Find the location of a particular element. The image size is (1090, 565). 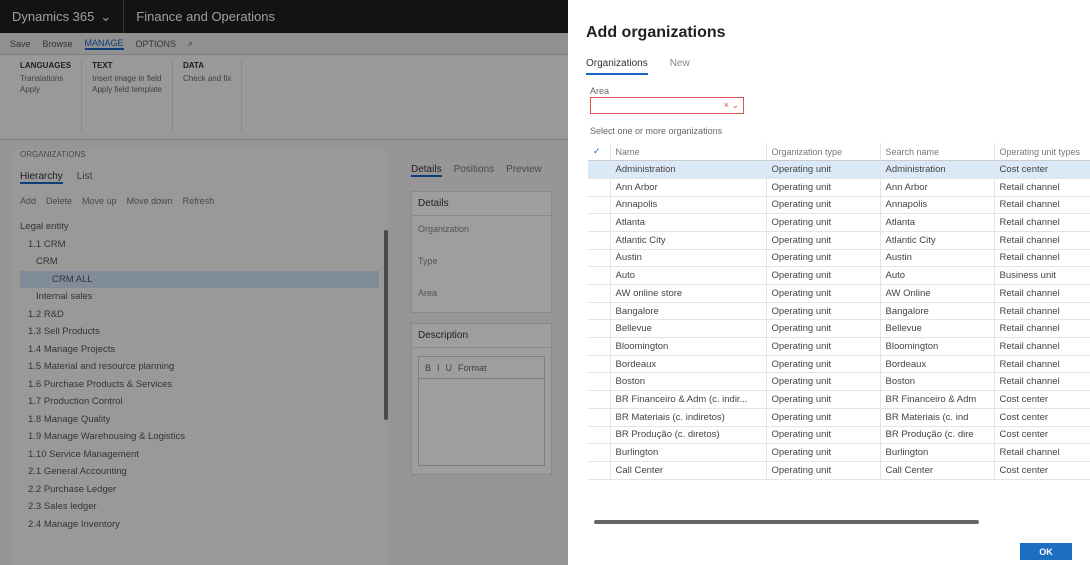

delete-button: Delete is located at coordinates (59, 201).